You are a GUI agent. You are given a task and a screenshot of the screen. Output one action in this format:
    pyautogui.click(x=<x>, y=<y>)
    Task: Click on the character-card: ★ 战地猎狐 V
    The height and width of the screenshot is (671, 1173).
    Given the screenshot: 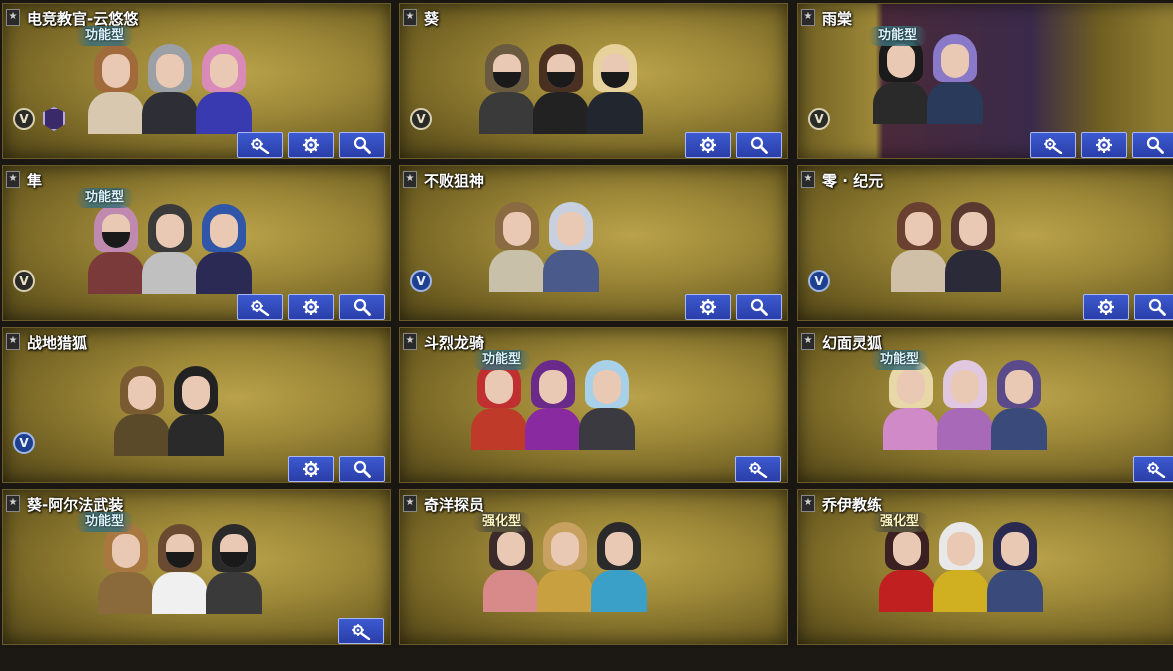 What is the action you would take?
    pyautogui.click(x=196, y=405)
    